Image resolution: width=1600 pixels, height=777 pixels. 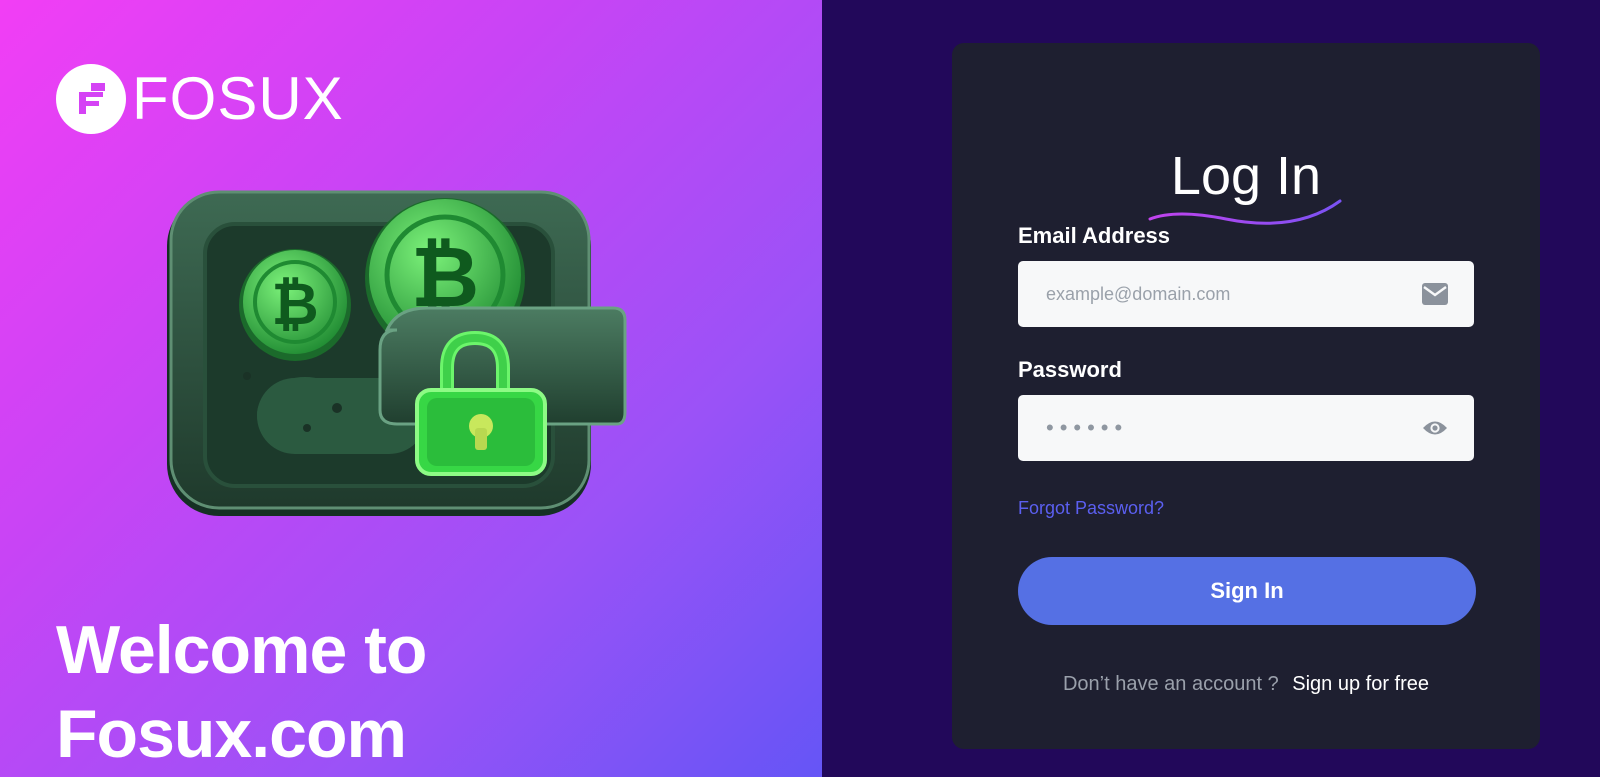 What do you see at coordinates (241, 650) in the screenshot?
I see `welcome-line-1: Welcome to` at bounding box center [241, 650].